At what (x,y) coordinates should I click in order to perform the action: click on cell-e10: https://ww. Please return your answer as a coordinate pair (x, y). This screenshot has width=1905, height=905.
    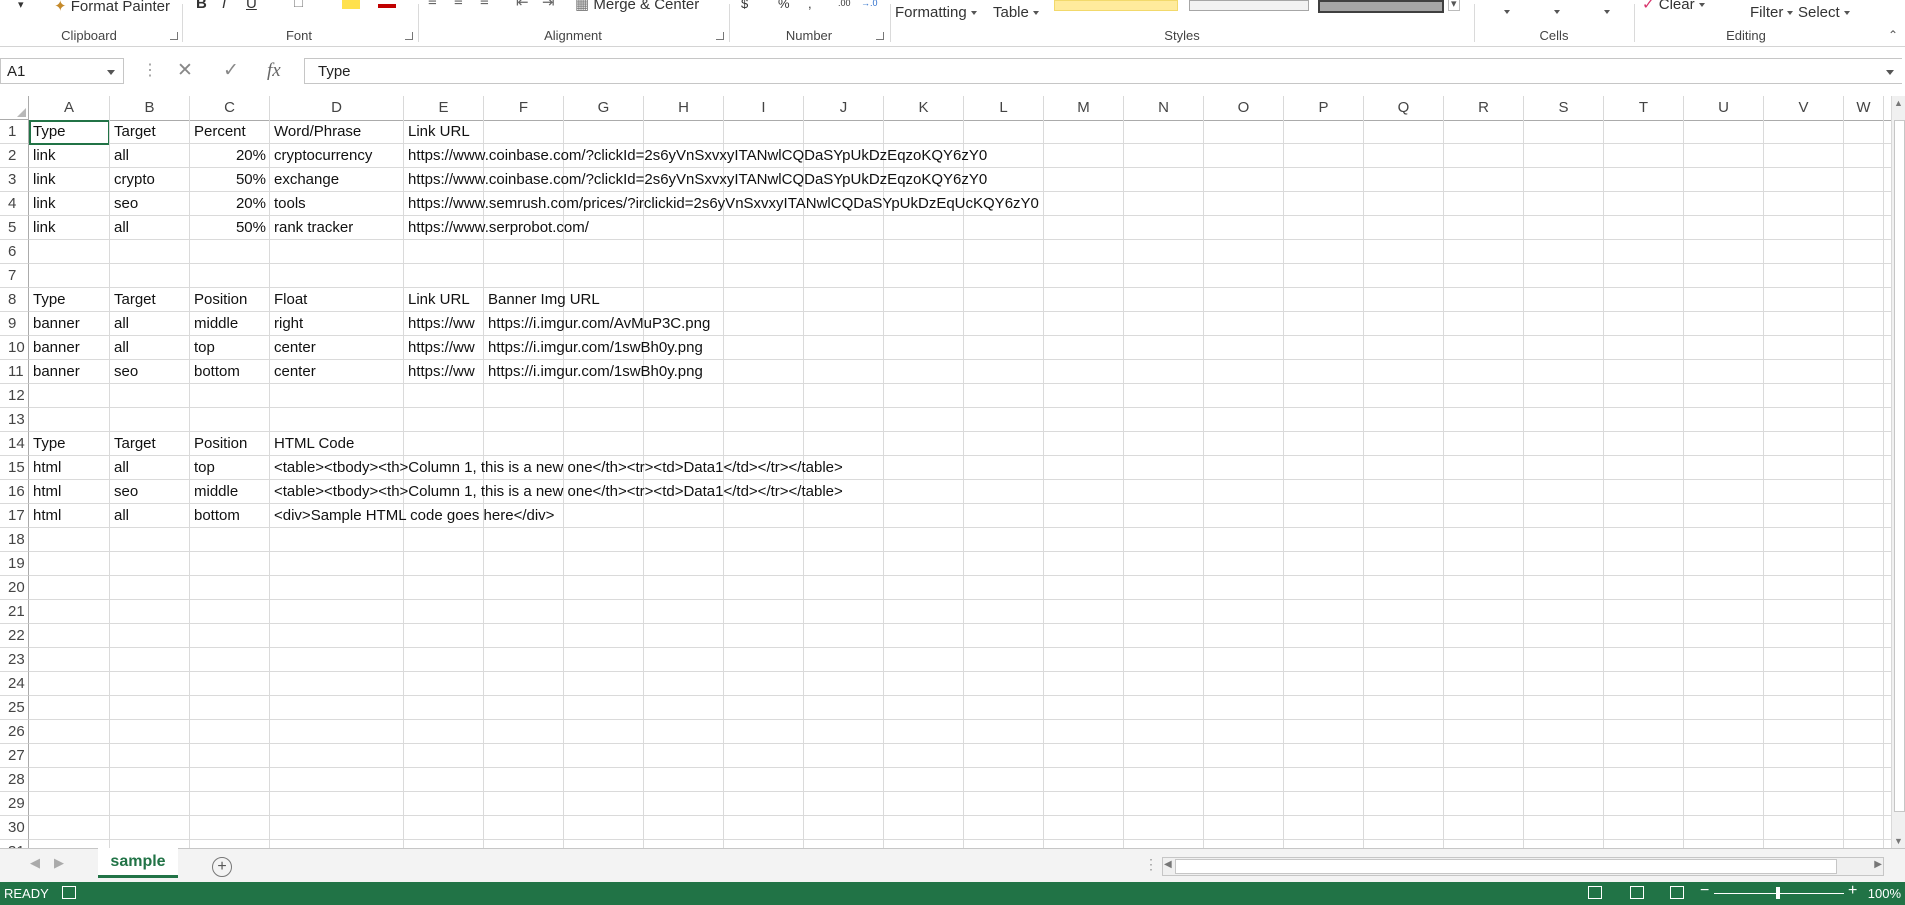
    Looking at the image, I should click on (444, 348).